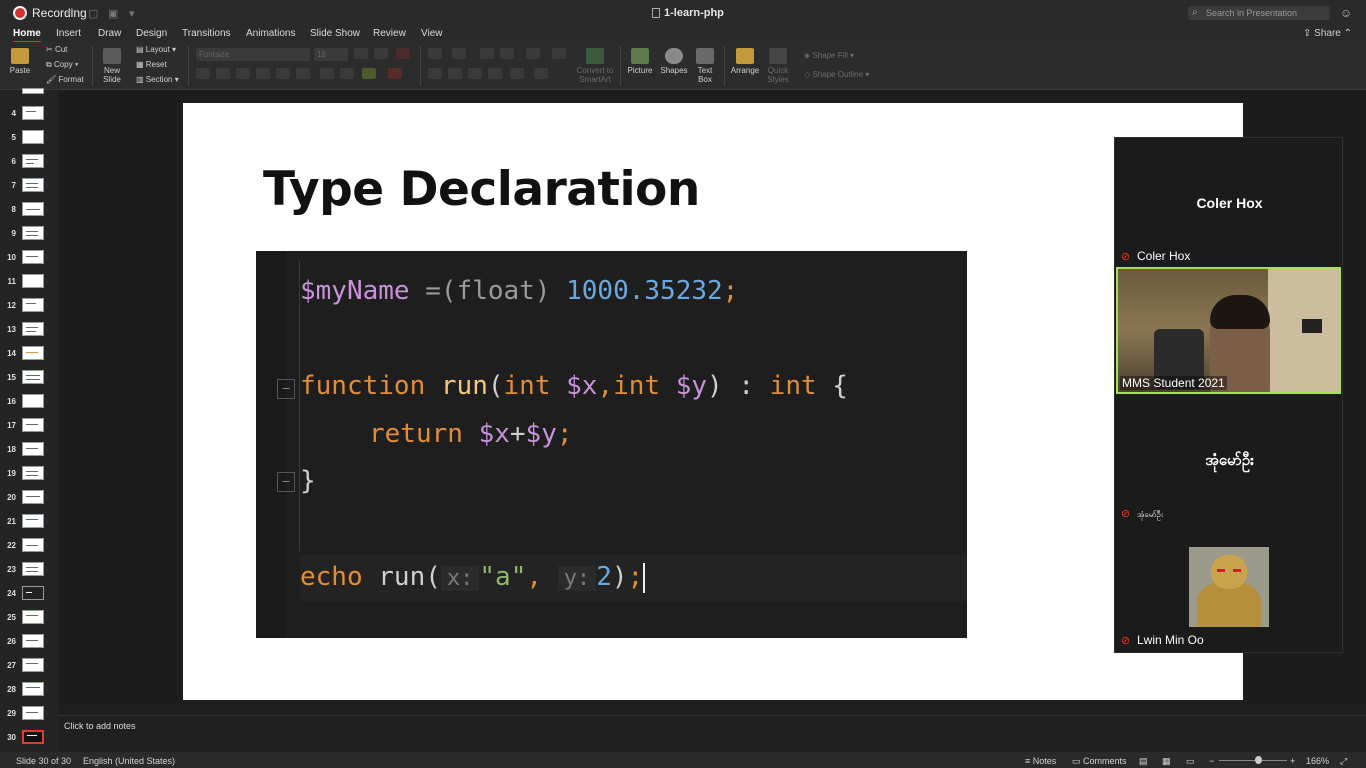 This screenshot has height=768, width=1366. I want to click on font-name-select: Fontsize, so click(253, 54).